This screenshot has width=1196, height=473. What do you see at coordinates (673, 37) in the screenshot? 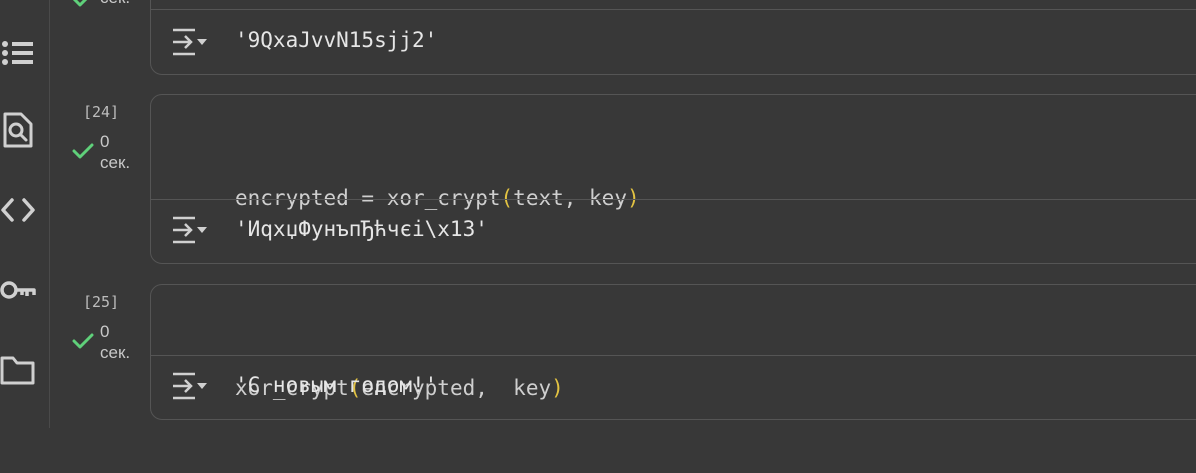
I see `cell-container: '9QxaJvvN15sjj2'` at bounding box center [673, 37].